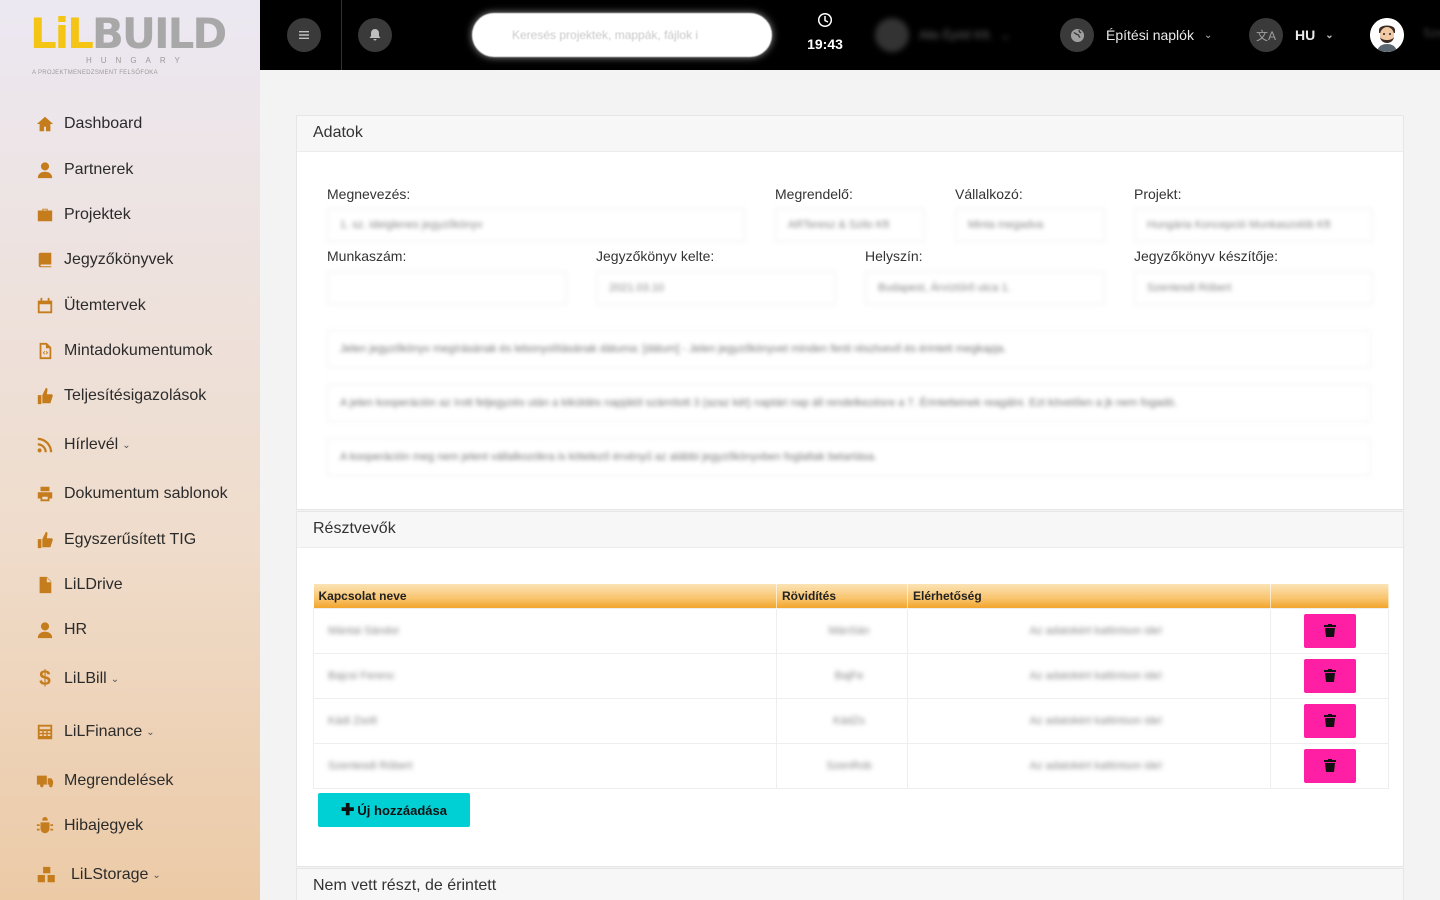 The height and width of the screenshot is (900, 1440). I want to click on sidebar-item-label: Dashboard, so click(103, 123).